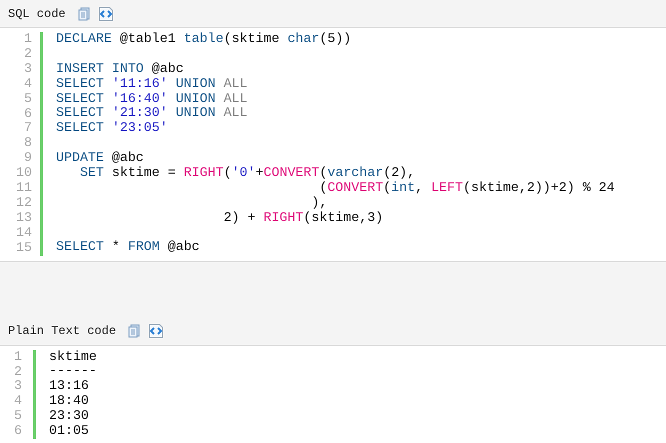 The height and width of the screenshot is (443, 666). Describe the element at coordinates (23, 233) in the screenshot. I see `line-number: 14` at that location.